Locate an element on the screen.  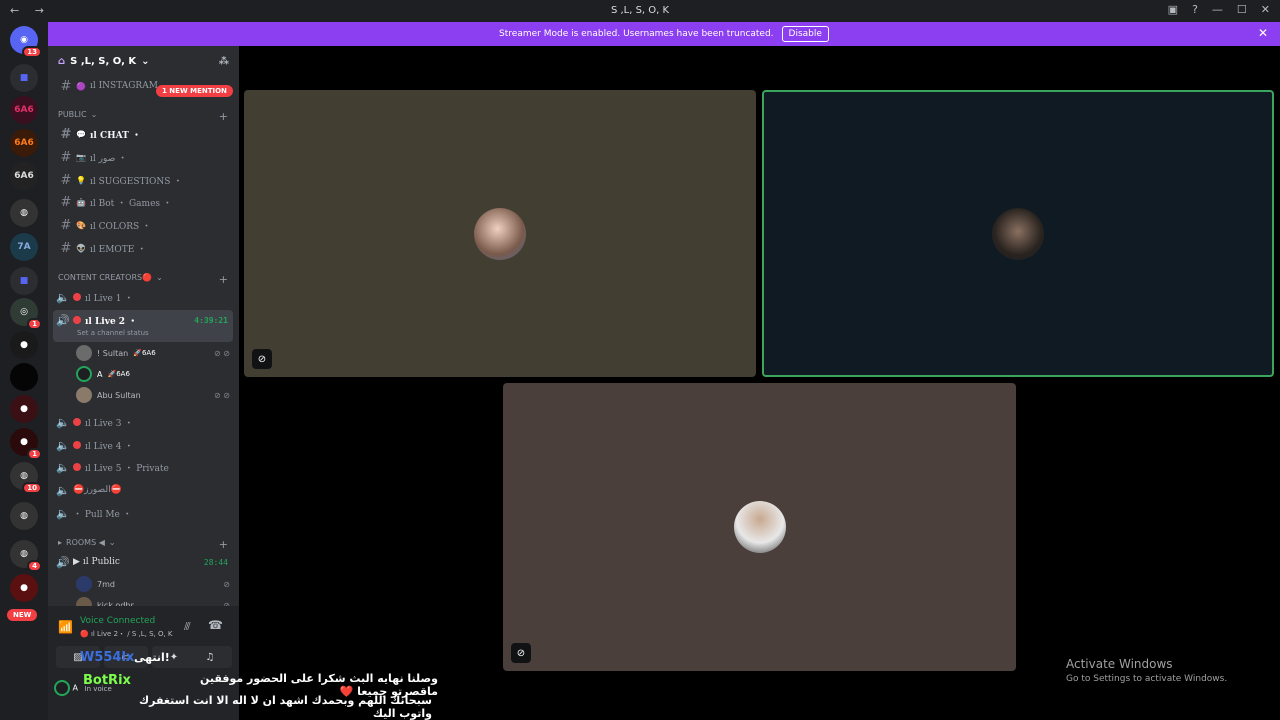
voice-channel-live3: 🔈 ıl Live 3 ・ is located at coordinates (143, 422).